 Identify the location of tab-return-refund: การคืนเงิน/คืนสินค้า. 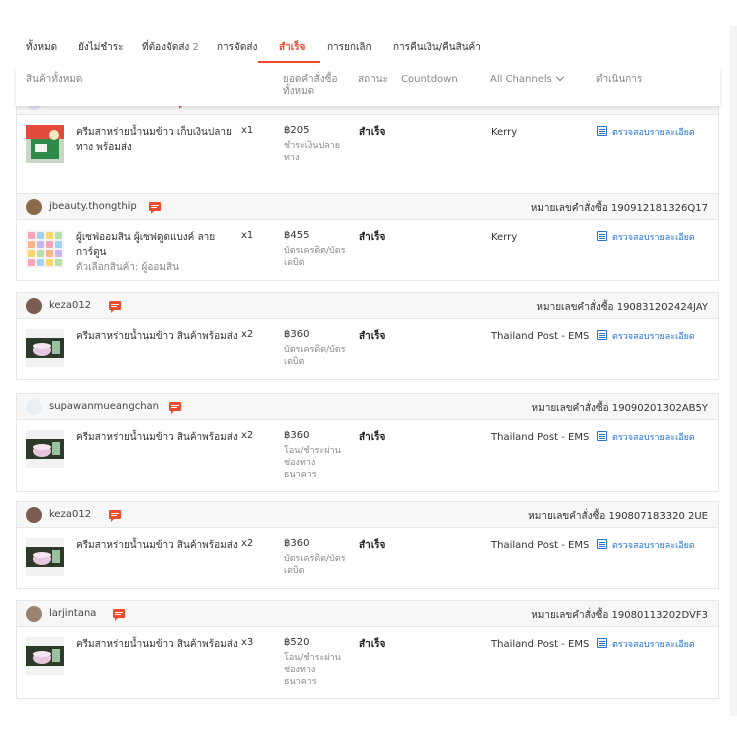
(437, 47).